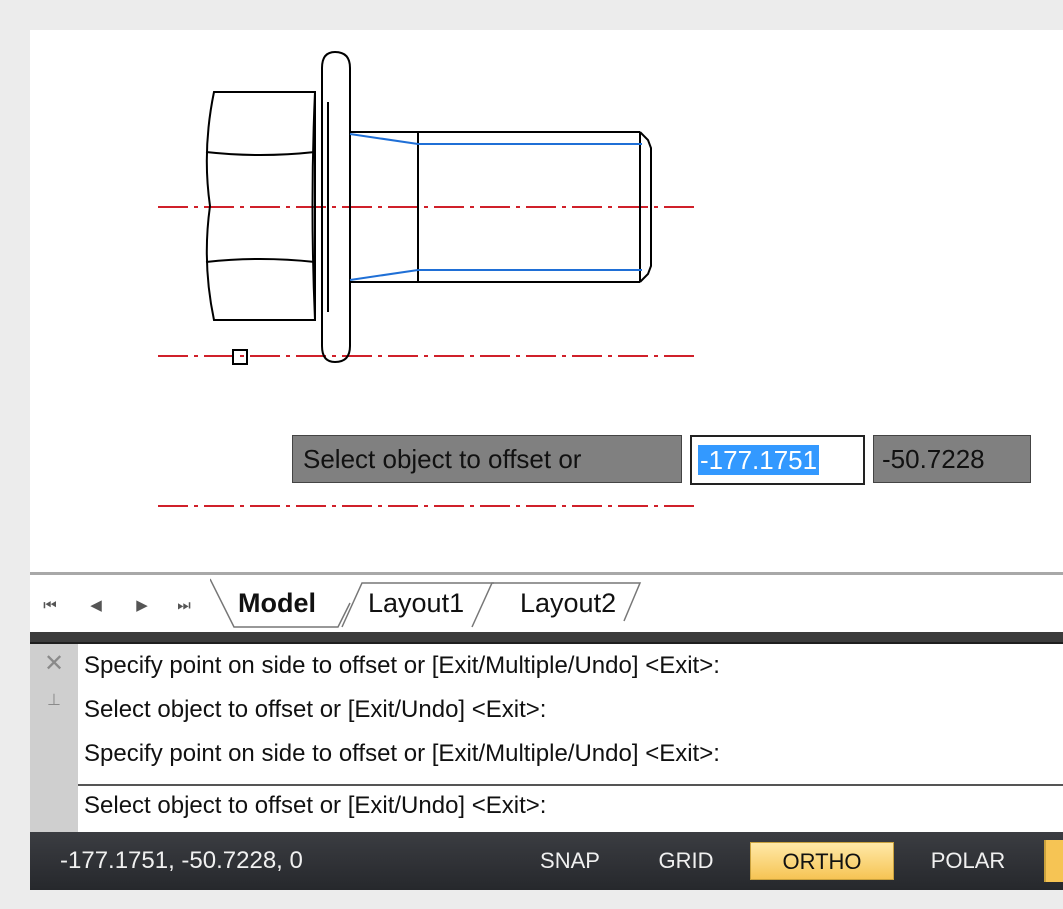 The width and height of the screenshot is (1063, 909). What do you see at coordinates (50, 606) in the screenshot?
I see `first-tab-icon: ⏮` at bounding box center [50, 606].